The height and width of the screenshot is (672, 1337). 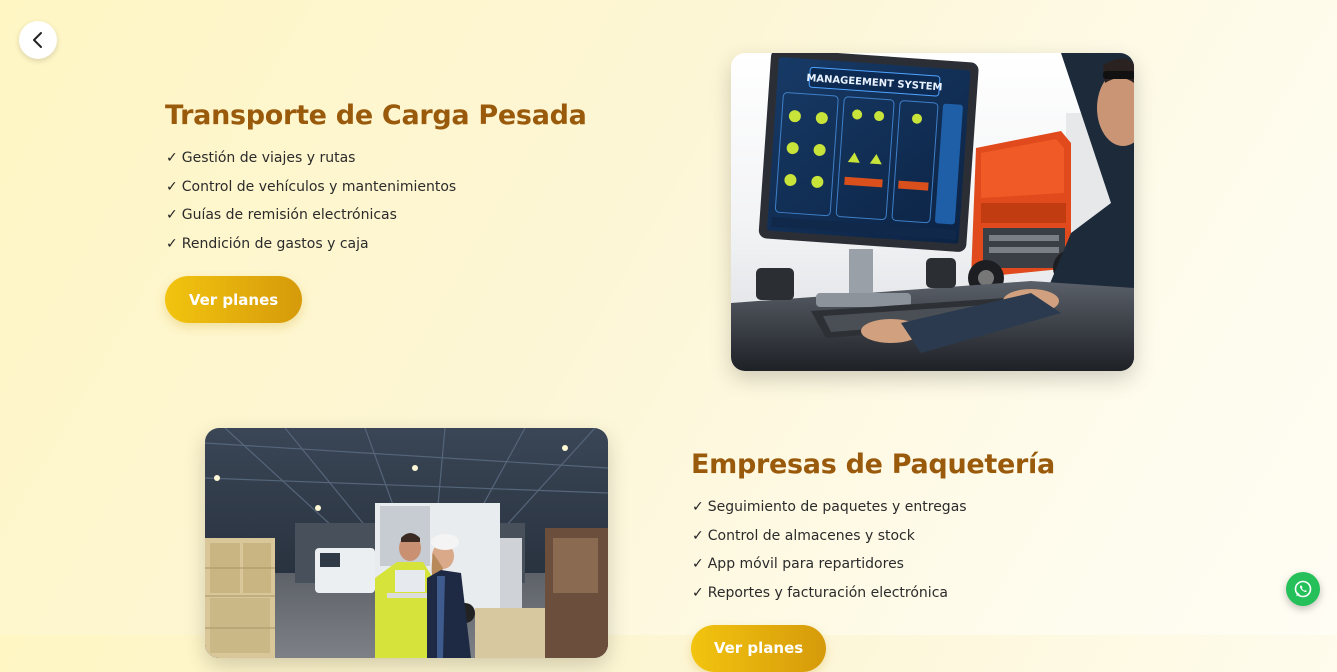 I want to click on feature-item: ✓ Seguimiento de paquetes y entregas, so click(x=829, y=507).